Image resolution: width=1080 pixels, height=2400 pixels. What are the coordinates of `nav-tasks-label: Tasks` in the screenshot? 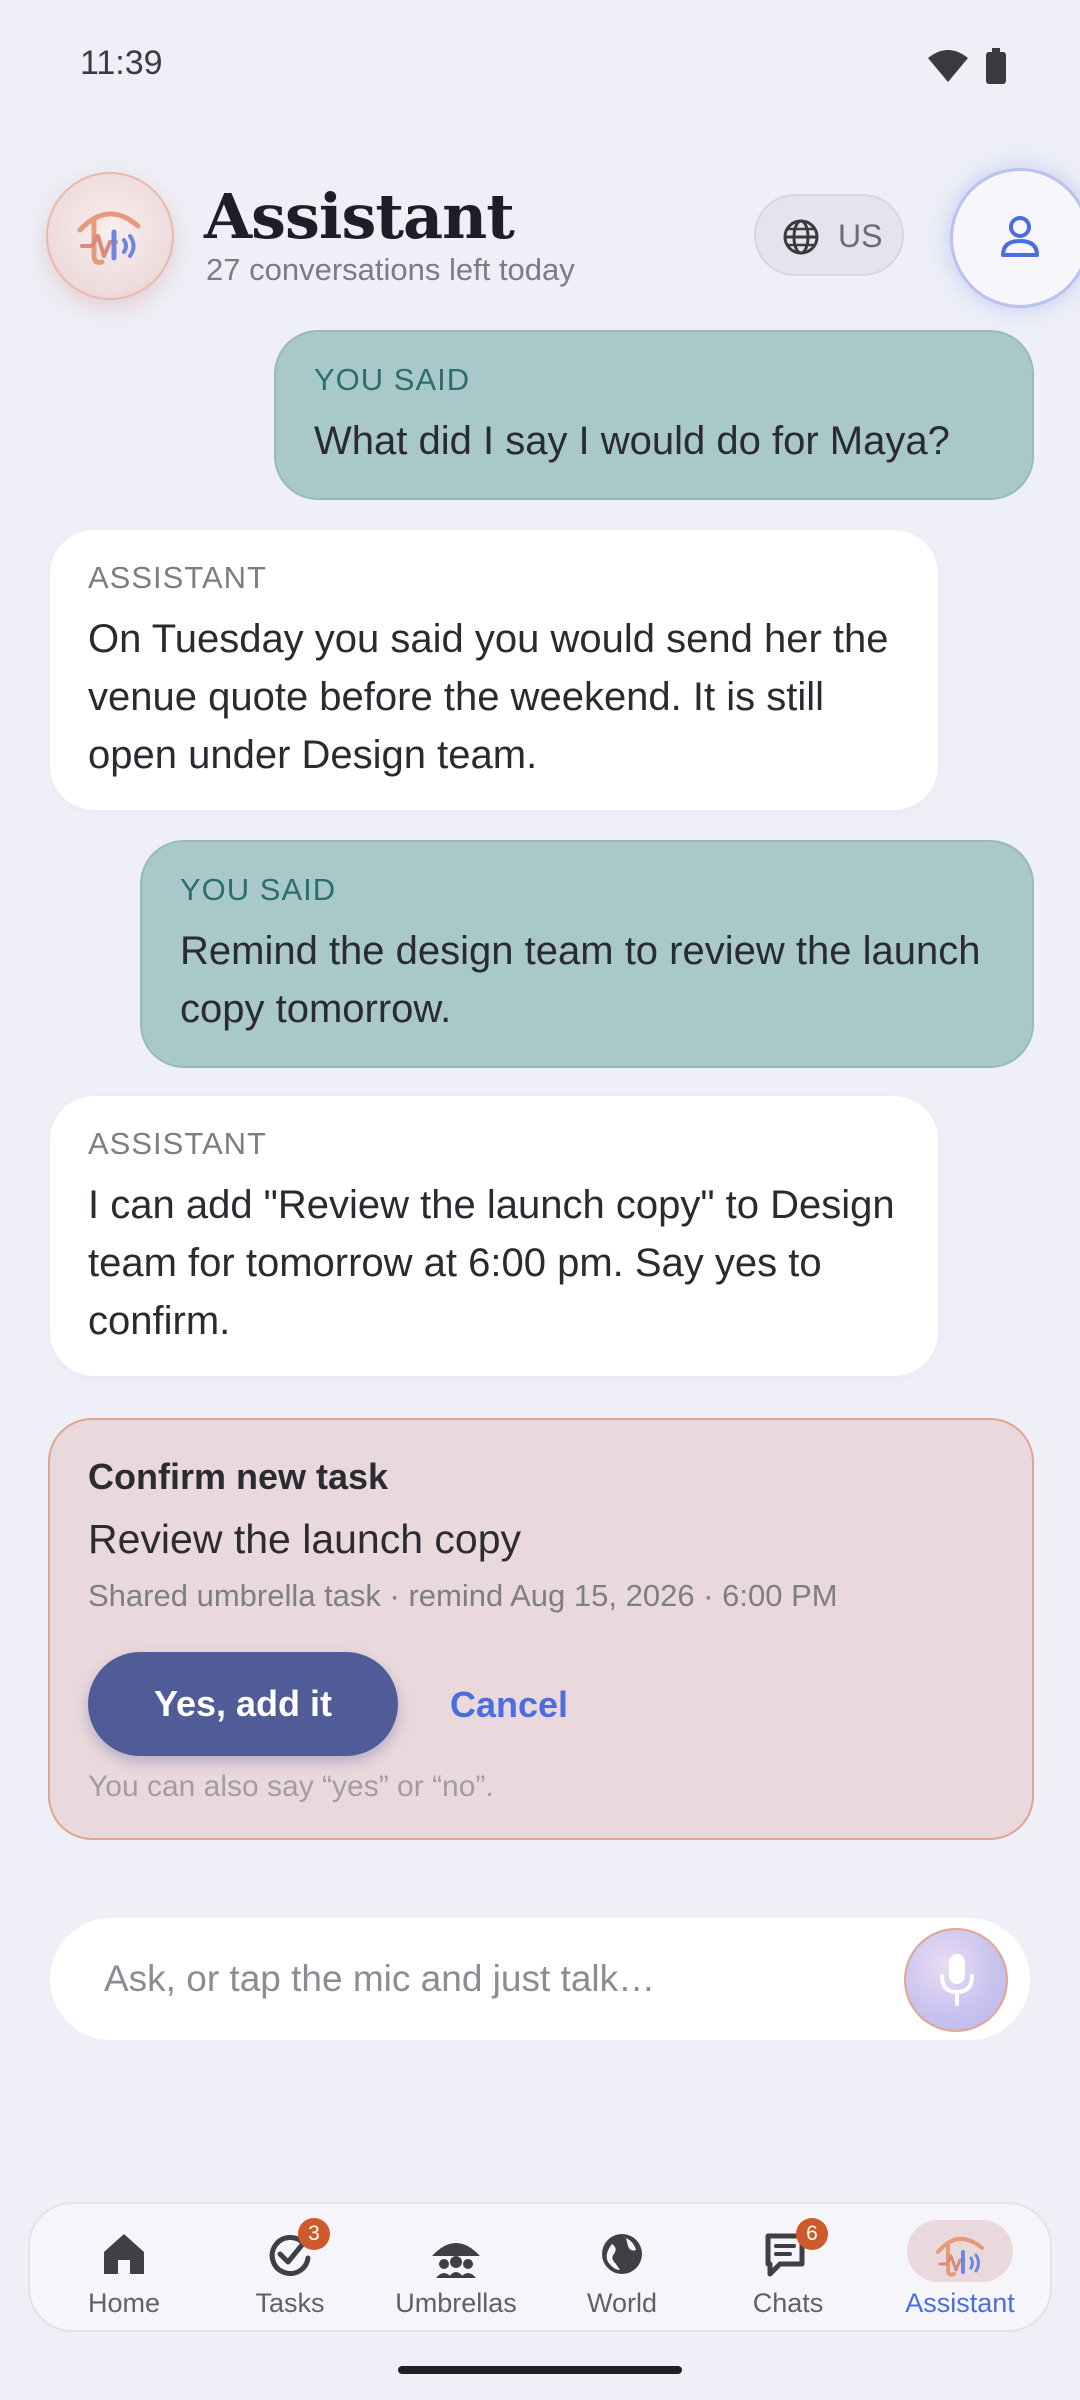 It's located at (290, 2303).